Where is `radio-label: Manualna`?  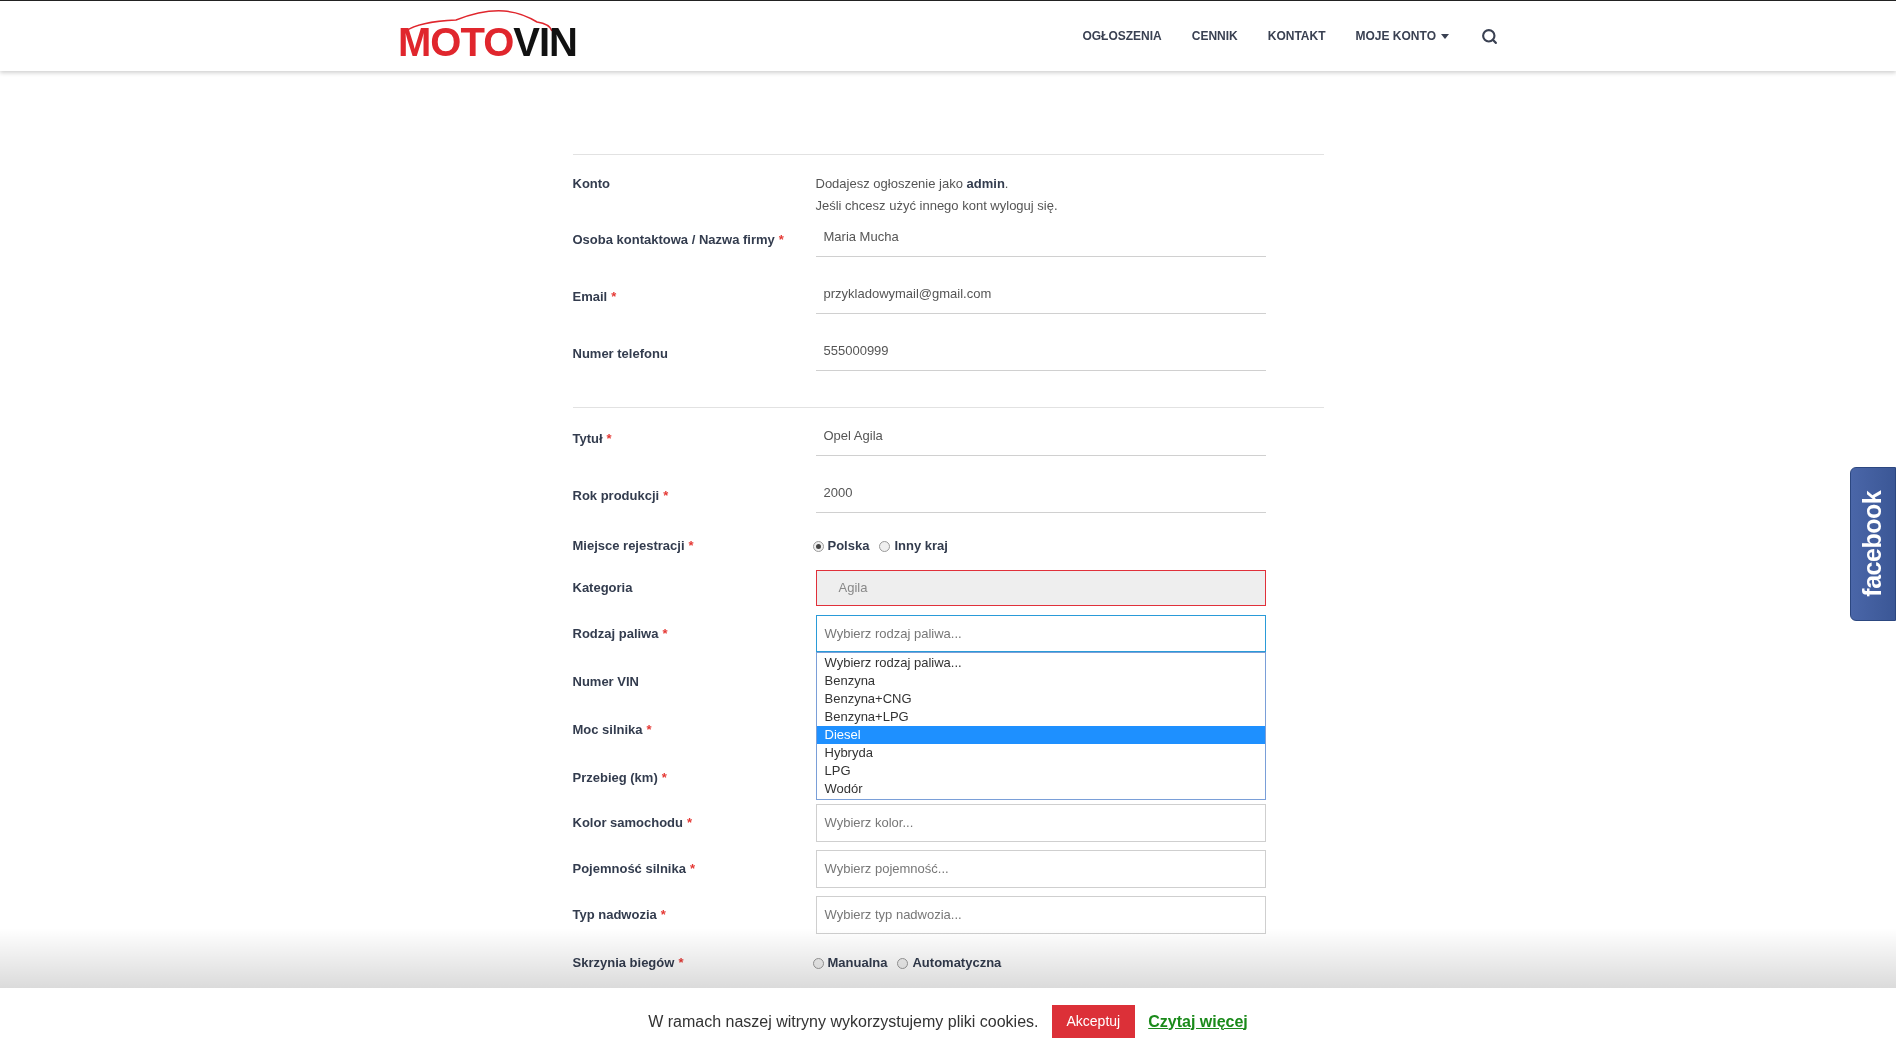 radio-label: Manualna is located at coordinates (857, 963).